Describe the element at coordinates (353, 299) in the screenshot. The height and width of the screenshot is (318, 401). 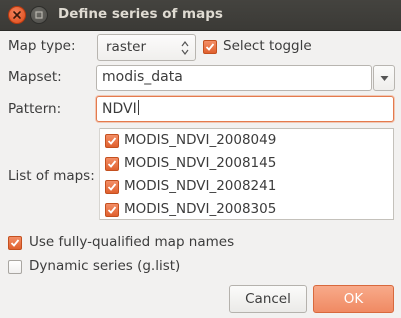
I see `ok-button: OK` at that location.